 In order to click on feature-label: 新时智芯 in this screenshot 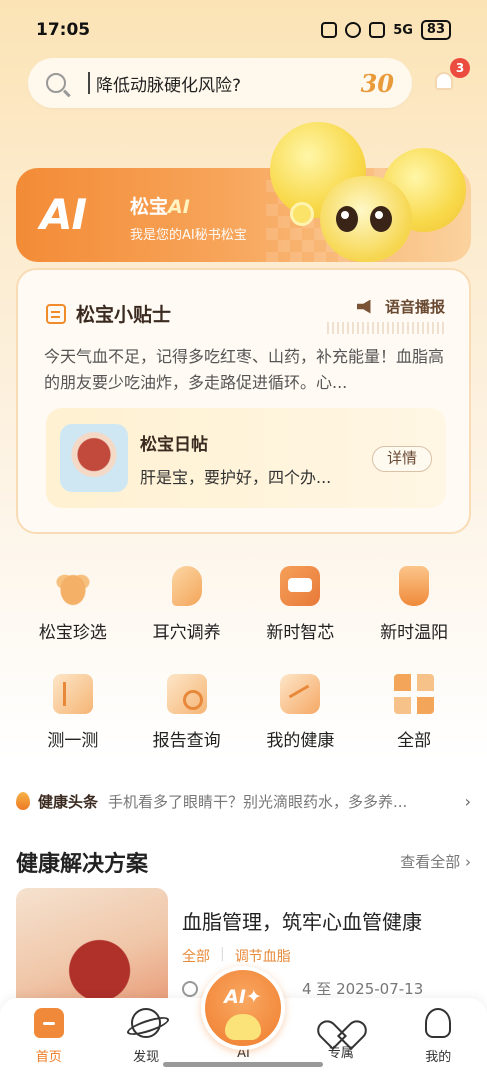, I will do `click(300, 633)`.